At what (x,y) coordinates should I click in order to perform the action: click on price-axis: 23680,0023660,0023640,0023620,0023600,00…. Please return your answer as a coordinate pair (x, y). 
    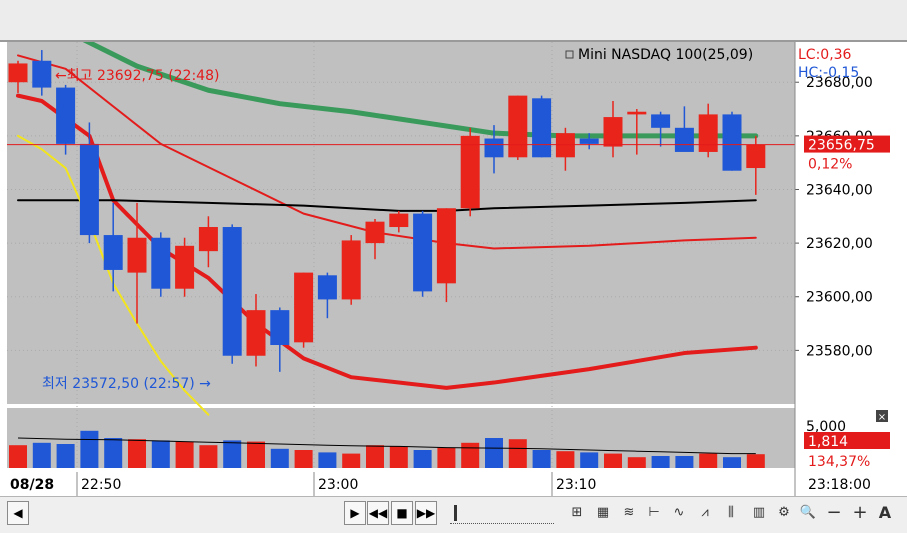
    Looking at the image, I should click on (834, 217).